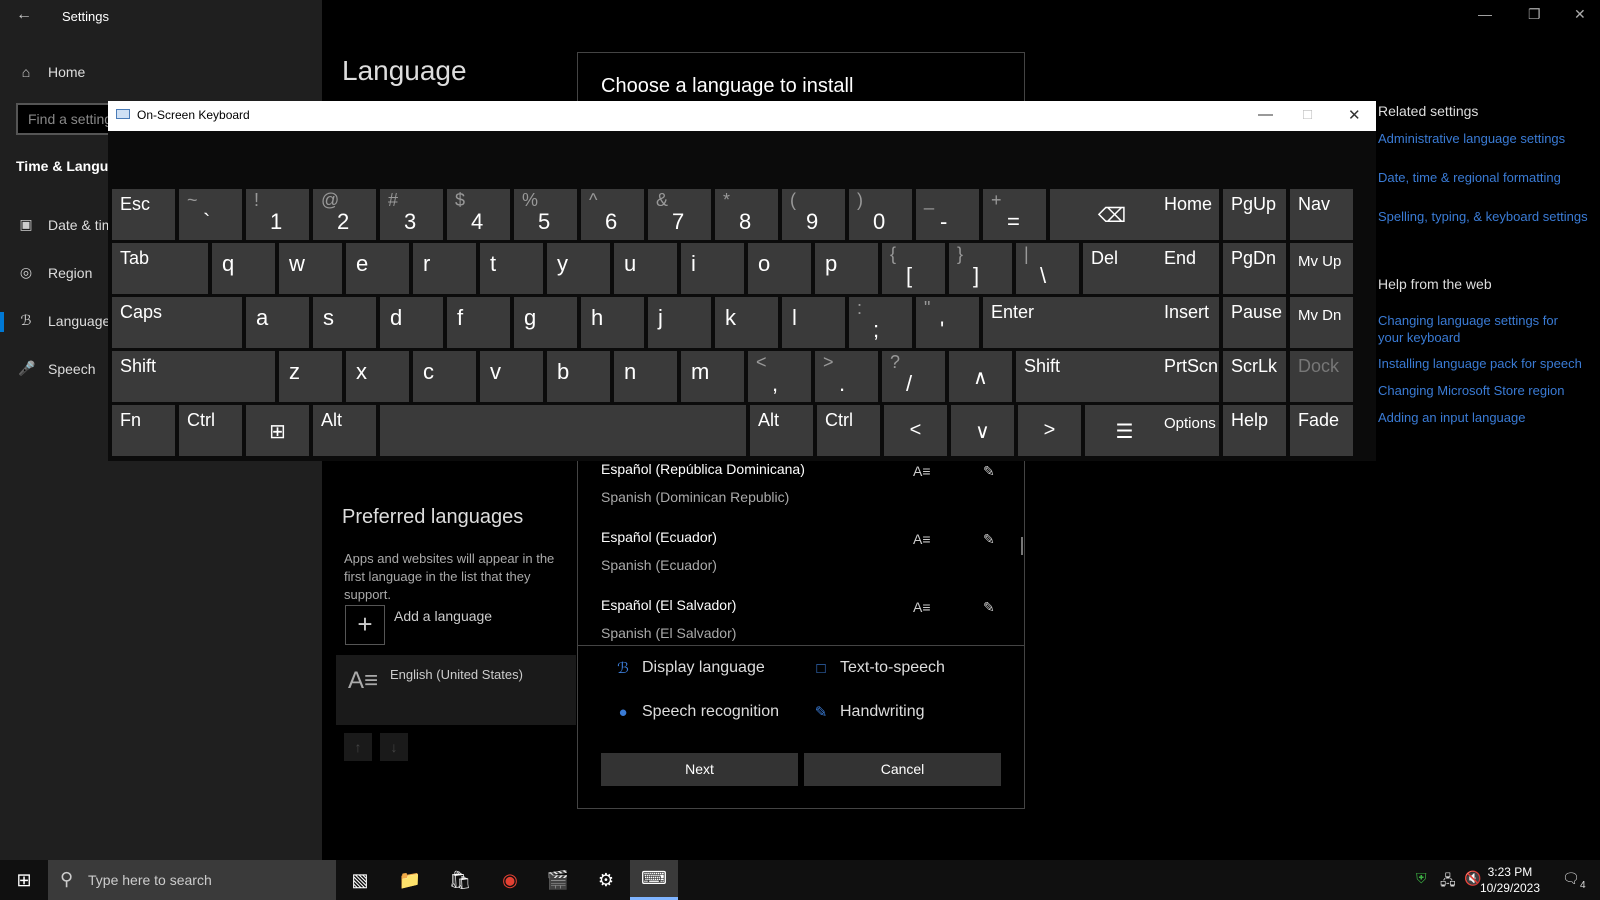 Image resolution: width=1600 pixels, height=900 pixels. What do you see at coordinates (344, 214) in the screenshot?
I see `key-2: @2` at bounding box center [344, 214].